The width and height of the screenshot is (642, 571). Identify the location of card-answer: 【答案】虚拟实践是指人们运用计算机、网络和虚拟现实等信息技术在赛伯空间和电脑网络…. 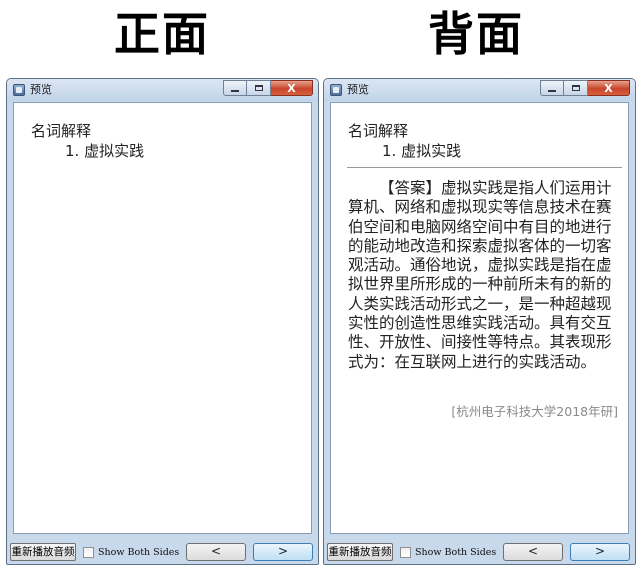
(480, 275).